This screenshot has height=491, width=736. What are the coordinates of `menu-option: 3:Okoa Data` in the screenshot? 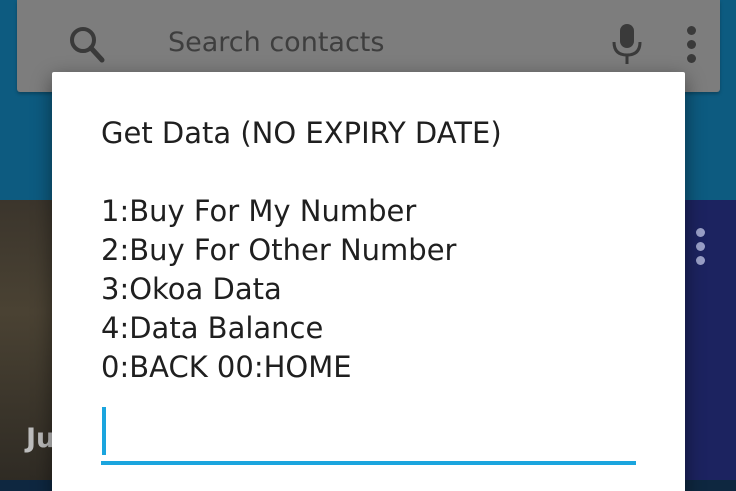 It's located at (191, 289).